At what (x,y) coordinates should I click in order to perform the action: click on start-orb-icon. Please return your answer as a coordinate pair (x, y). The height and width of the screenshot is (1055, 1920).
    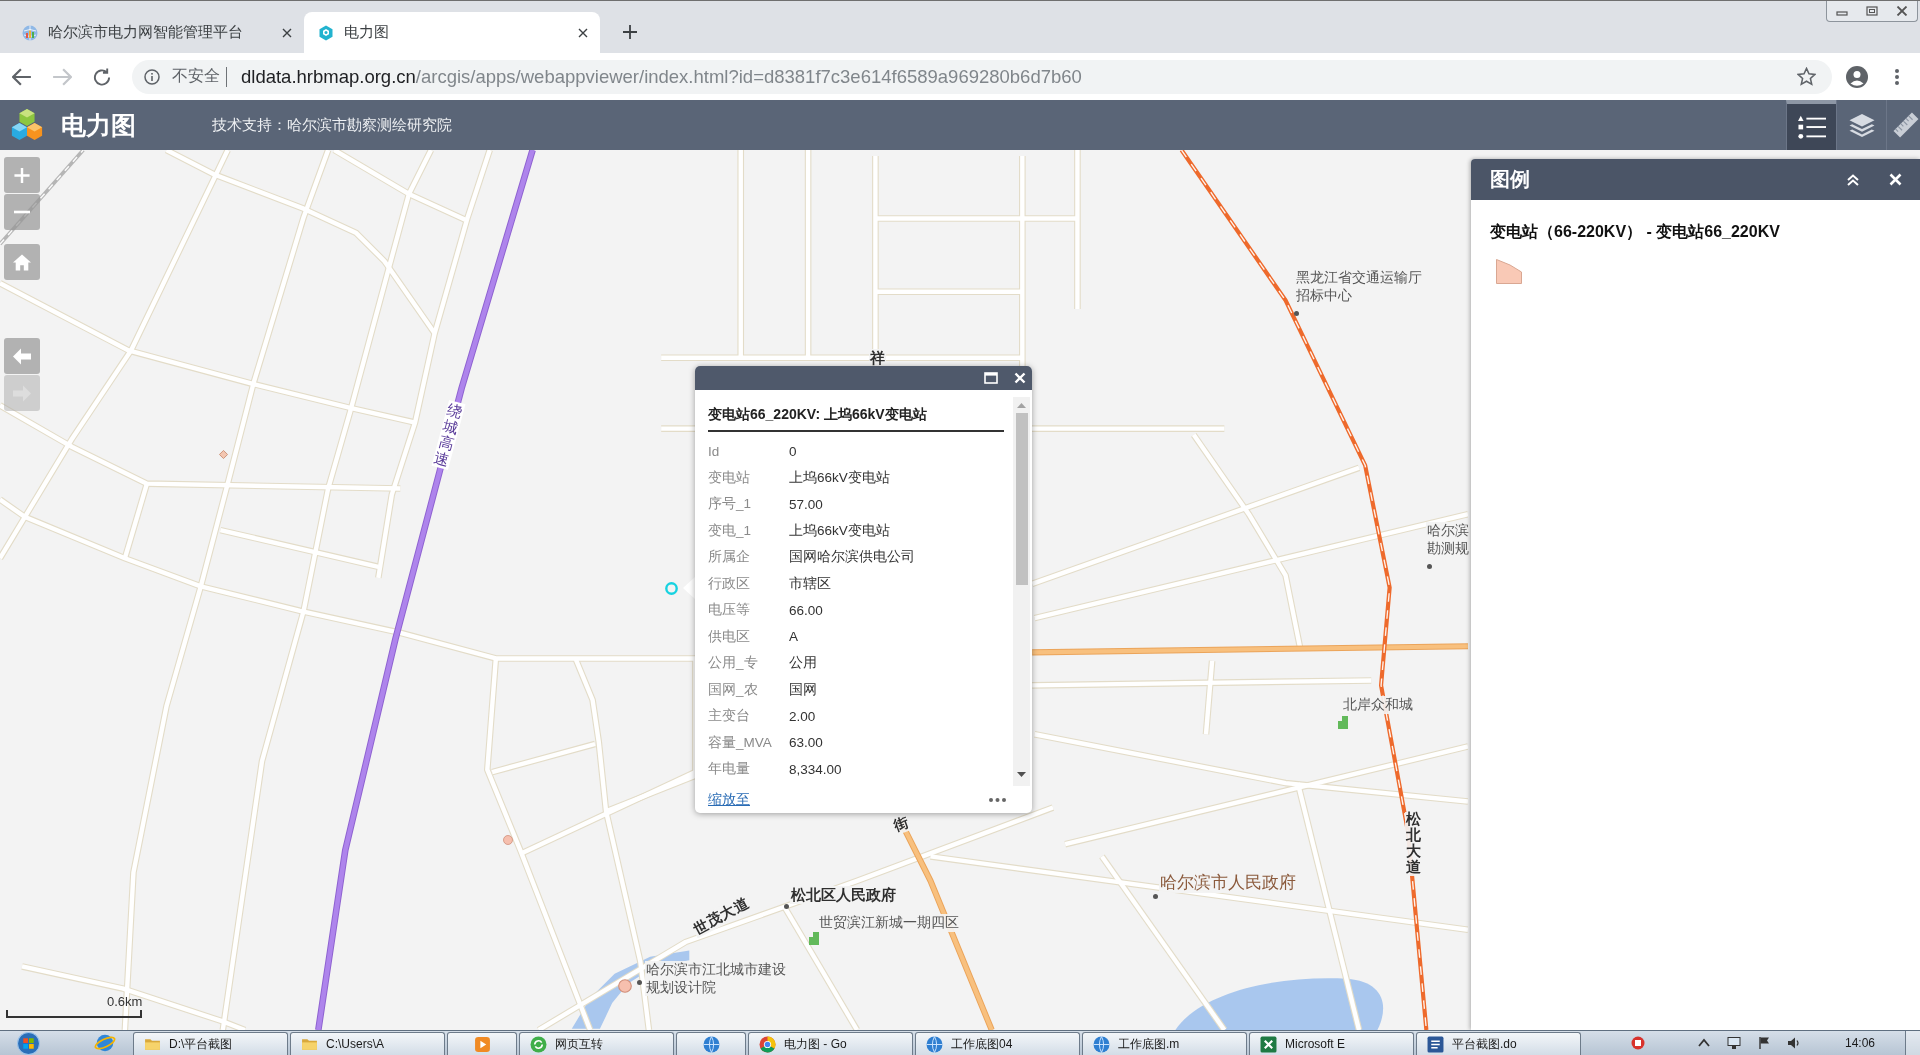
    Looking at the image, I should click on (28, 1043).